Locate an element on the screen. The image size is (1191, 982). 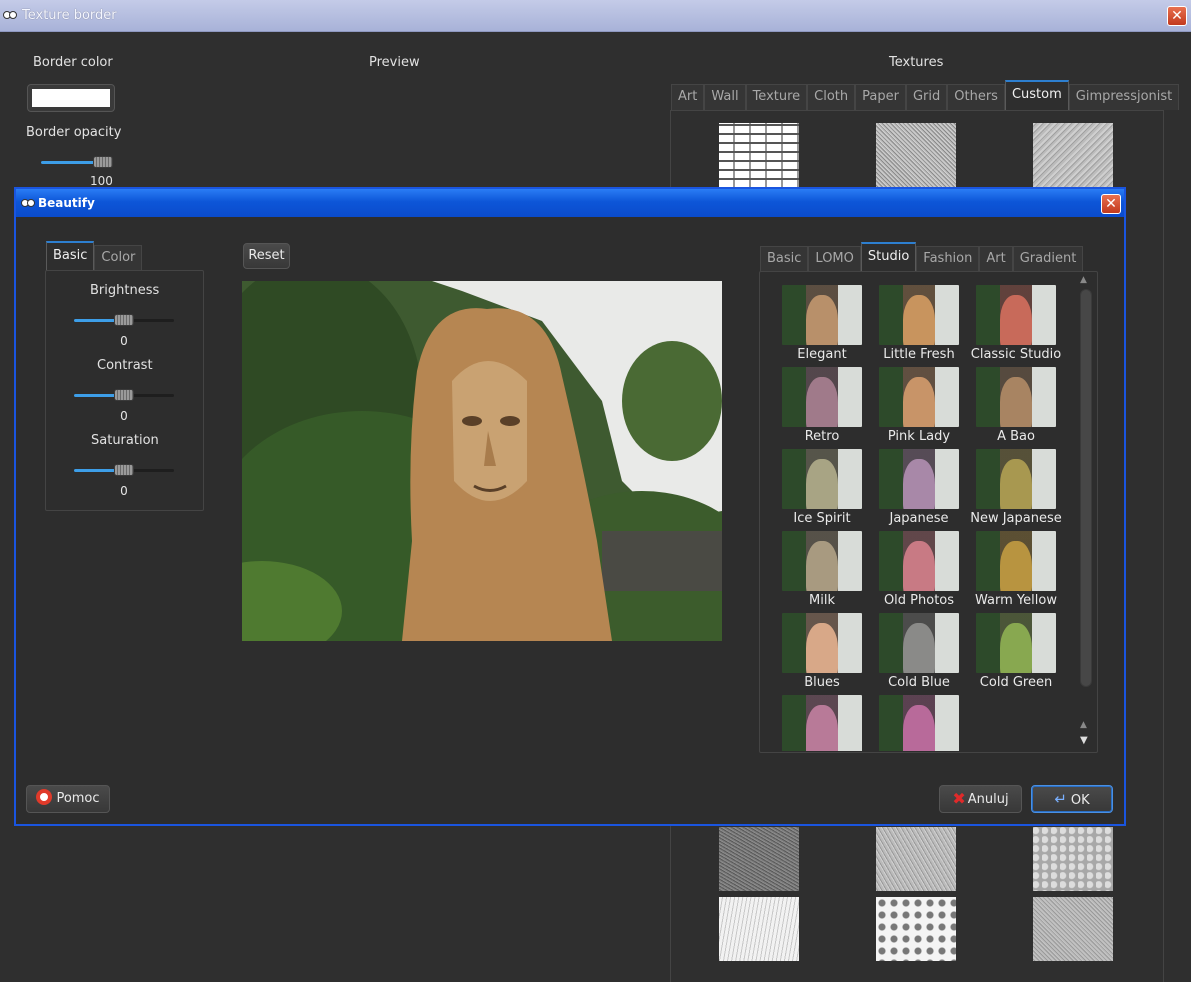
tab-wall: Wall is located at coordinates (725, 97).